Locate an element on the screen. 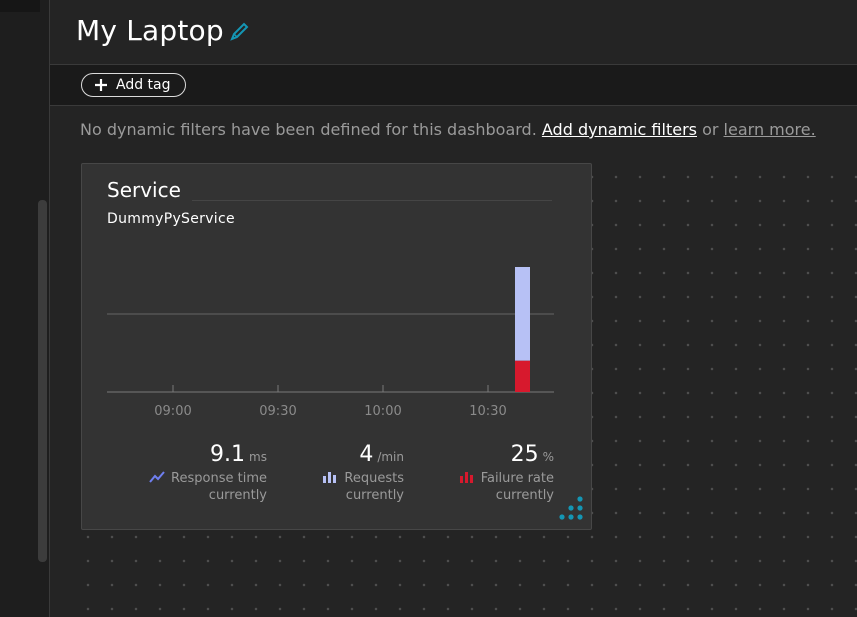 The image size is (857, 617). title-row: My Laptop is located at coordinates (163, 30).